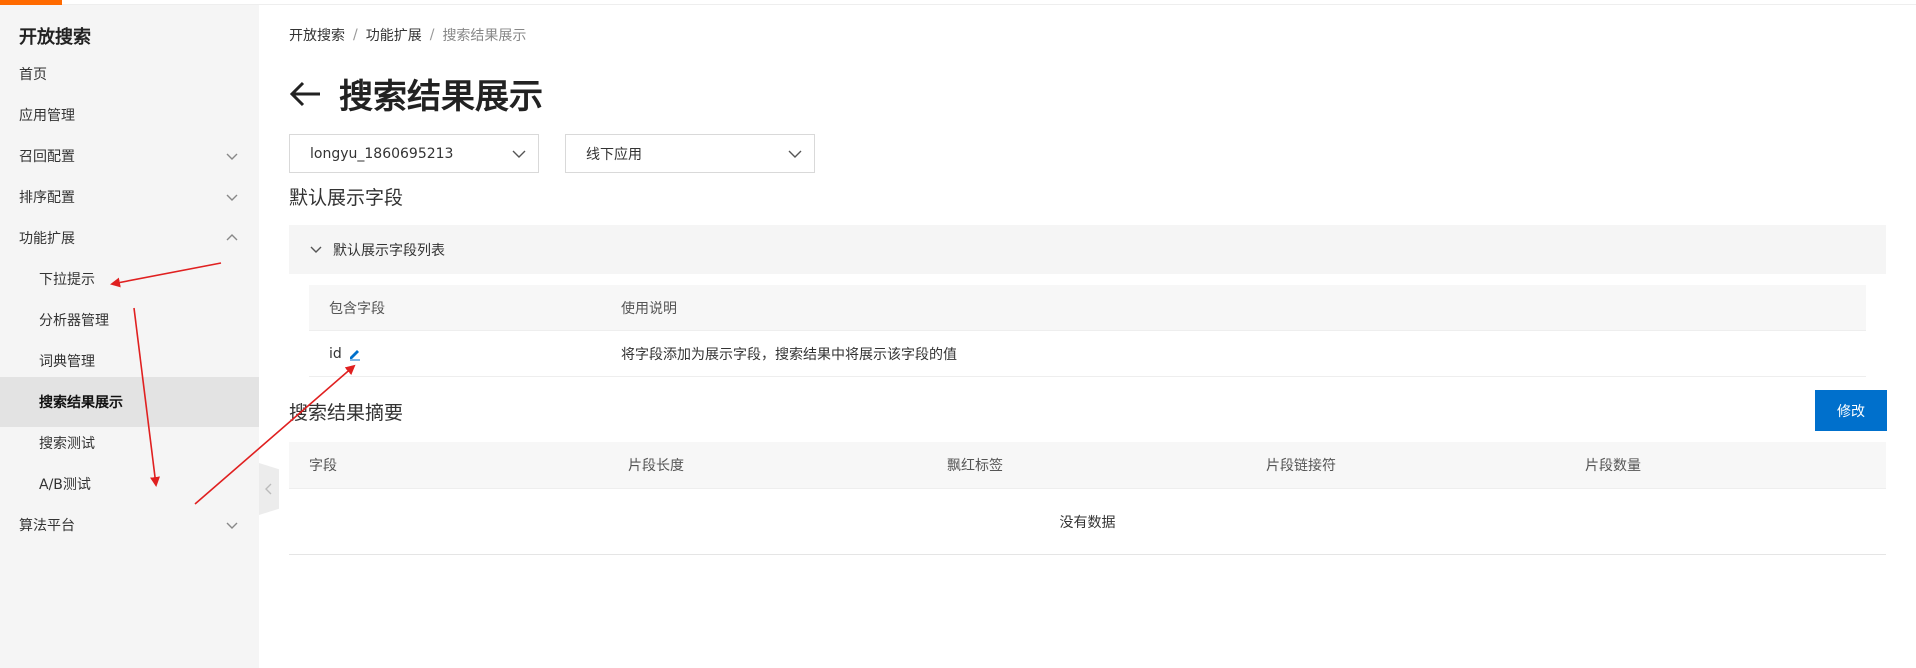 The width and height of the screenshot is (1916, 668). I want to click on field-cell: id, so click(465, 354).